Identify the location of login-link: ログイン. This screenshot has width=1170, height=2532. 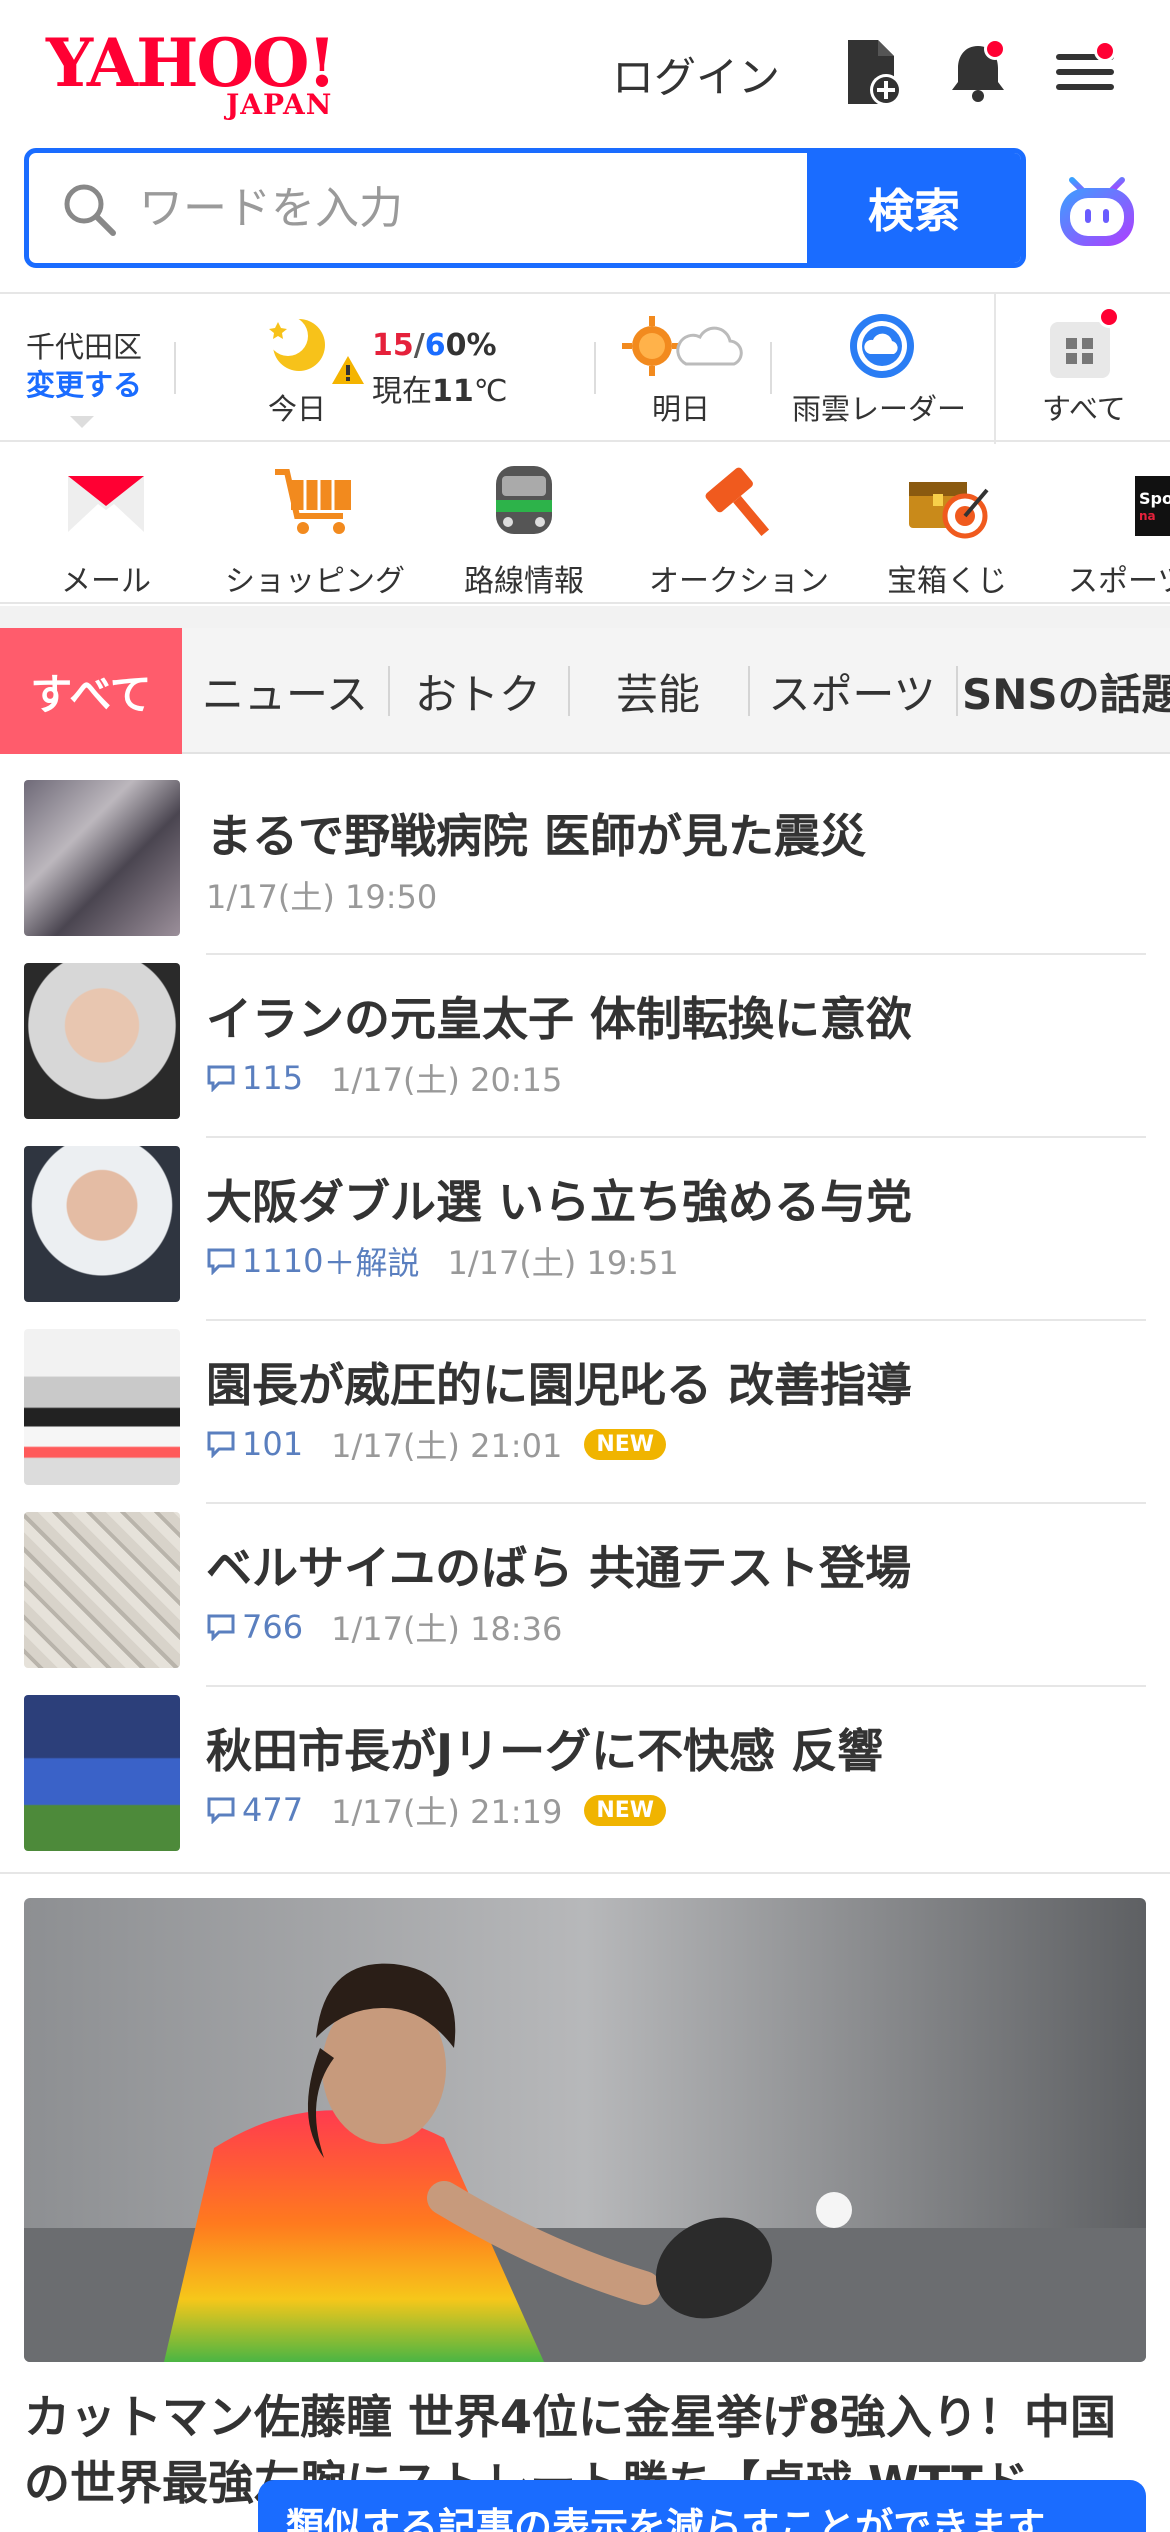
(696, 74).